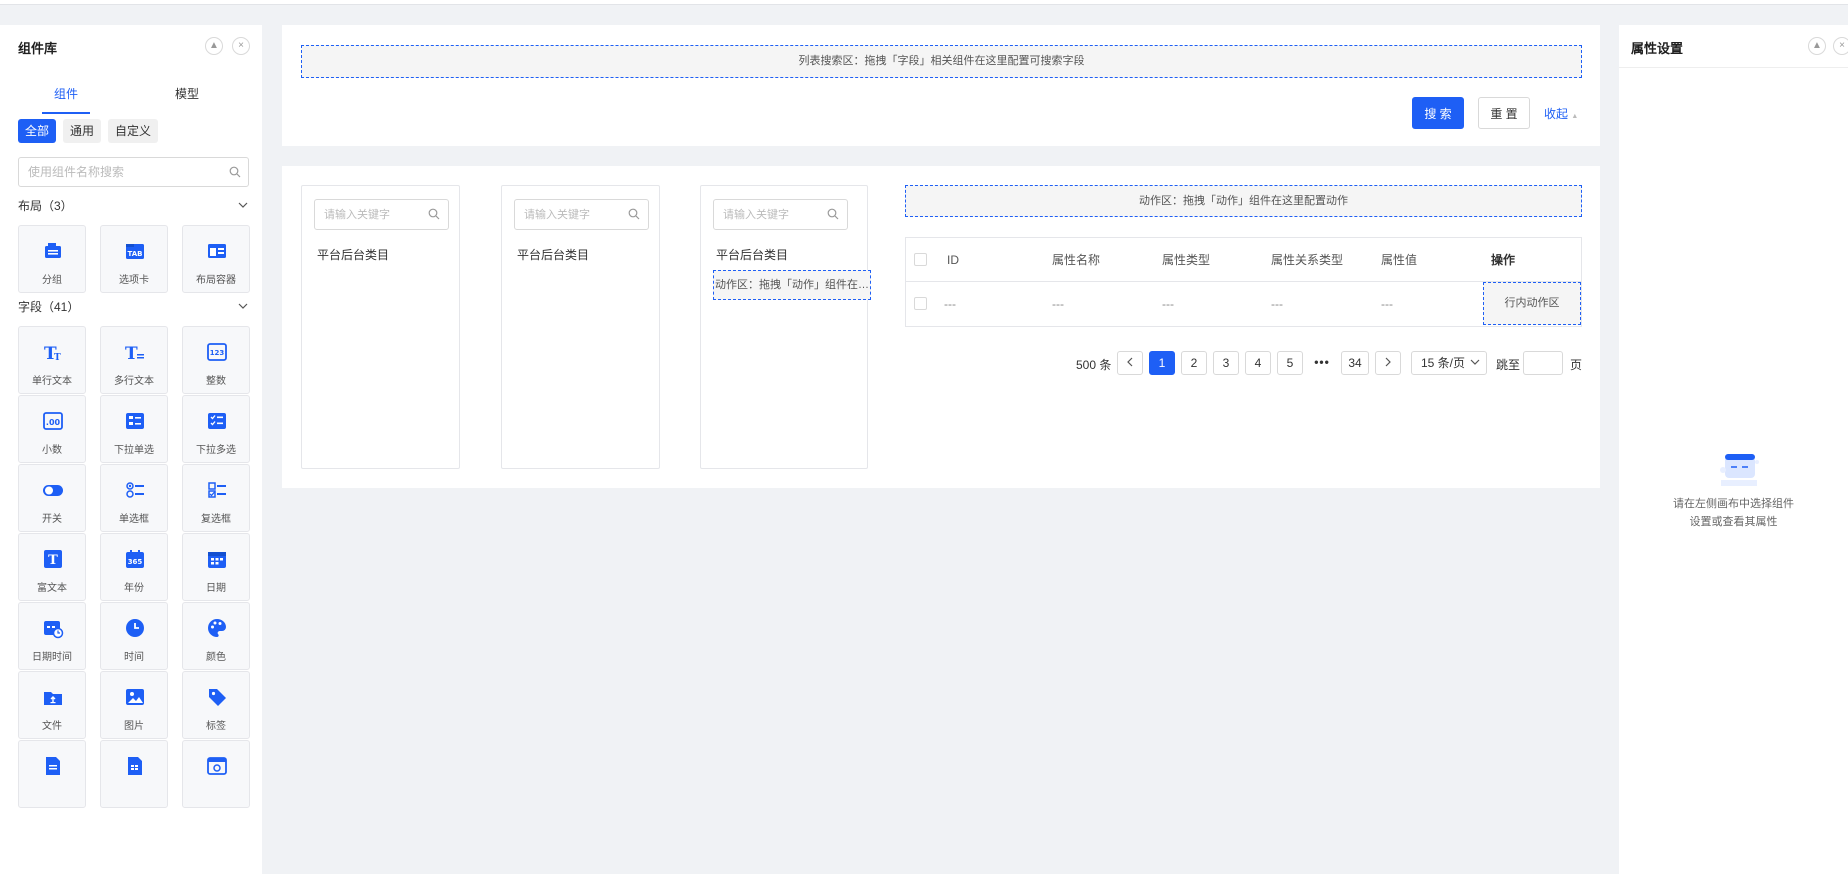 The image size is (1848, 874). What do you see at coordinates (131, 353) in the screenshot?
I see `svg-text: T` at bounding box center [131, 353].